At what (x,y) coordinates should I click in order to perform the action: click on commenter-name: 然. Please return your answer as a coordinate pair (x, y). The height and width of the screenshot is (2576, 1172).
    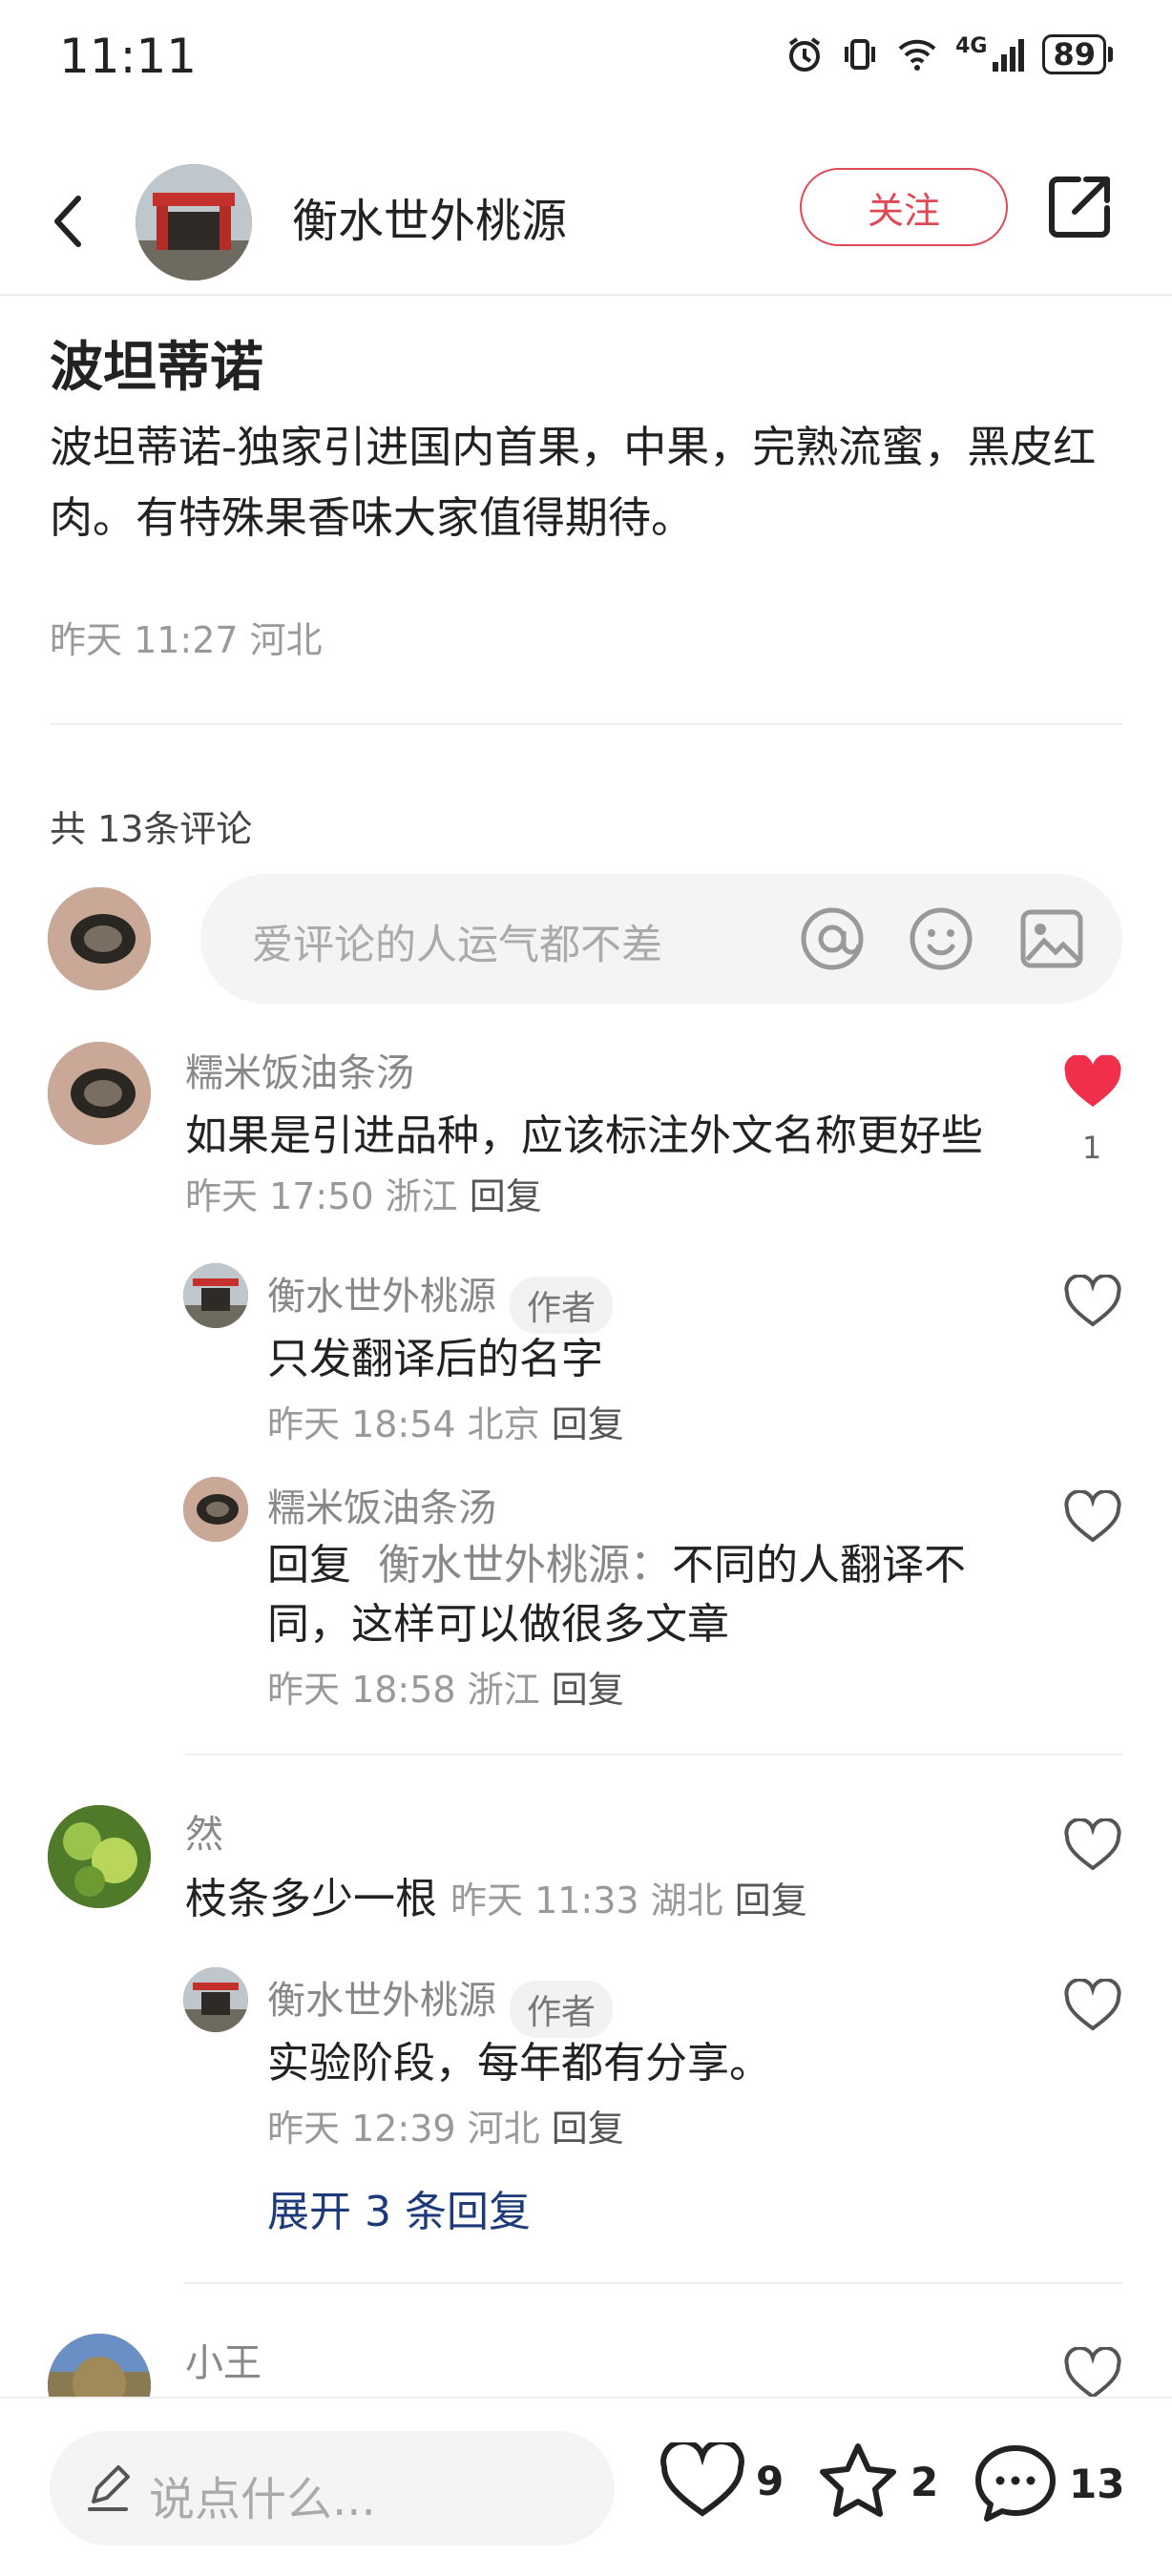
    Looking at the image, I should click on (204, 1831).